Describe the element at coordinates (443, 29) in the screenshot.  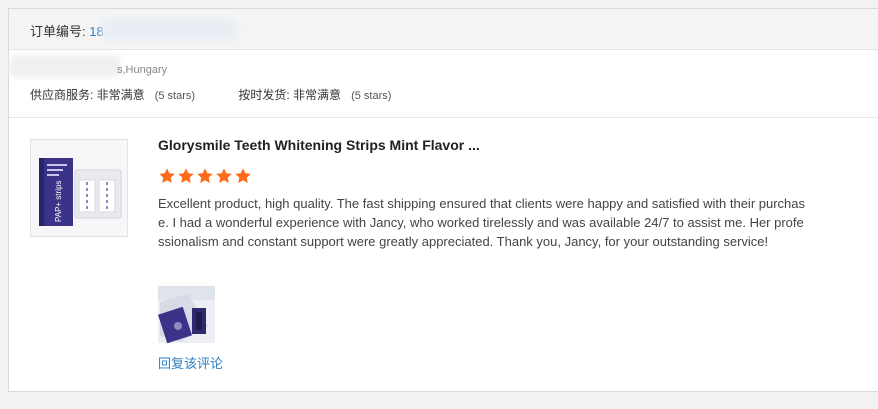
I see `order-header: 订单编号: 18` at that location.